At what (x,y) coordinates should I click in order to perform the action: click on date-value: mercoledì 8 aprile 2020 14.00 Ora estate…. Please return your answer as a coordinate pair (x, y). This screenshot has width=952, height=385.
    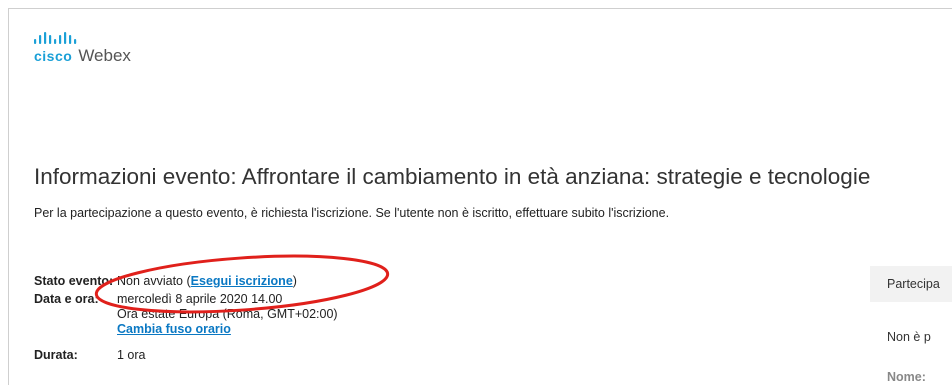
    Looking at the image, I should click on (227, 320).